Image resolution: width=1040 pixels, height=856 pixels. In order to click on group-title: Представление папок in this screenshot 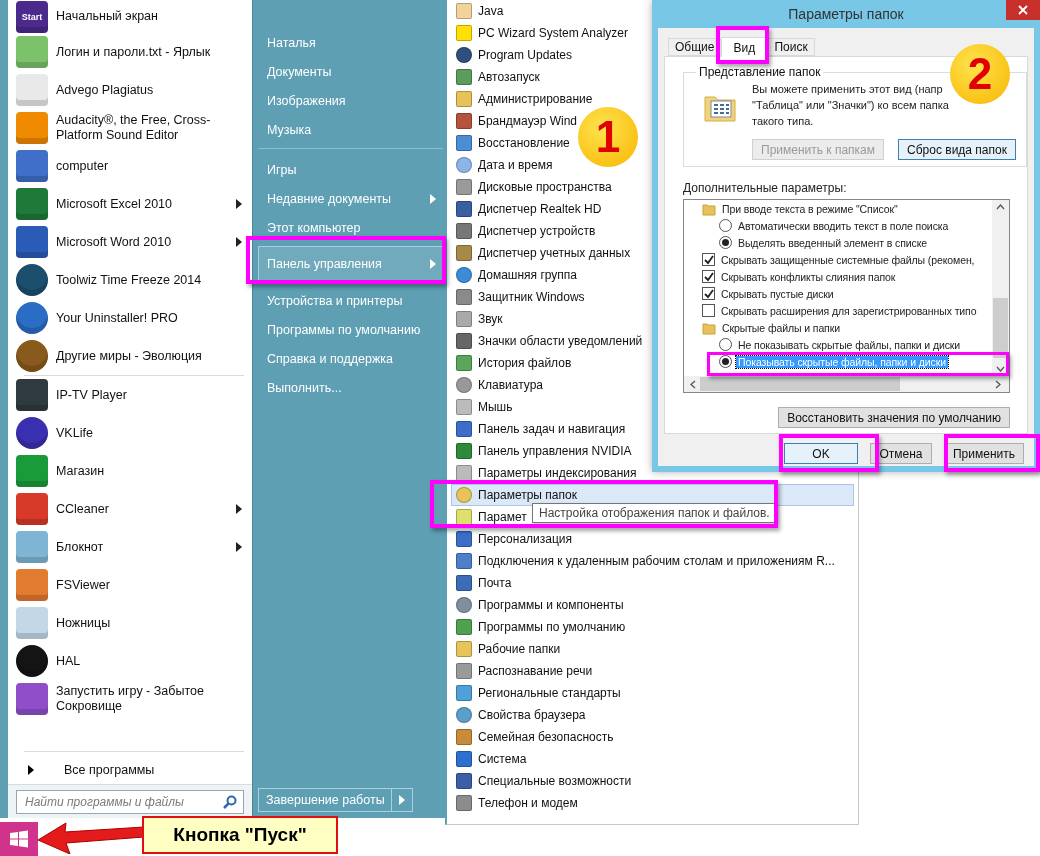, I will do `click(760, 72)`.